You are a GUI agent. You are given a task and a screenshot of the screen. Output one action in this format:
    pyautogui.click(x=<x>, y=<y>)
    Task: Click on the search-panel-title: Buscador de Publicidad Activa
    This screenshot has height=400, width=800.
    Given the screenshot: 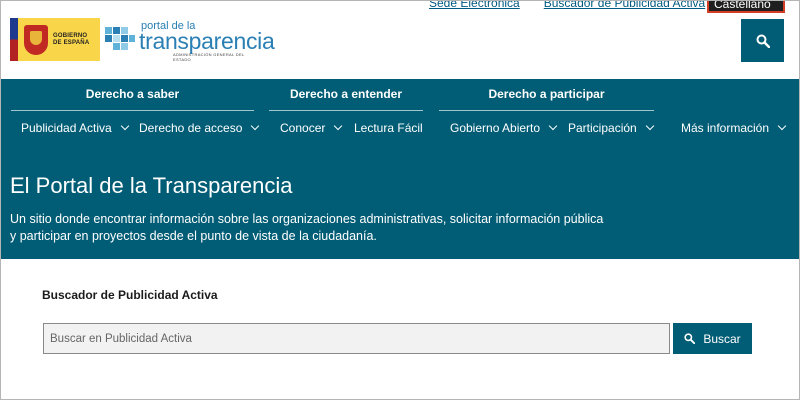 What is the action you would take?
    pyautogui.click(x=130, y=295)
    